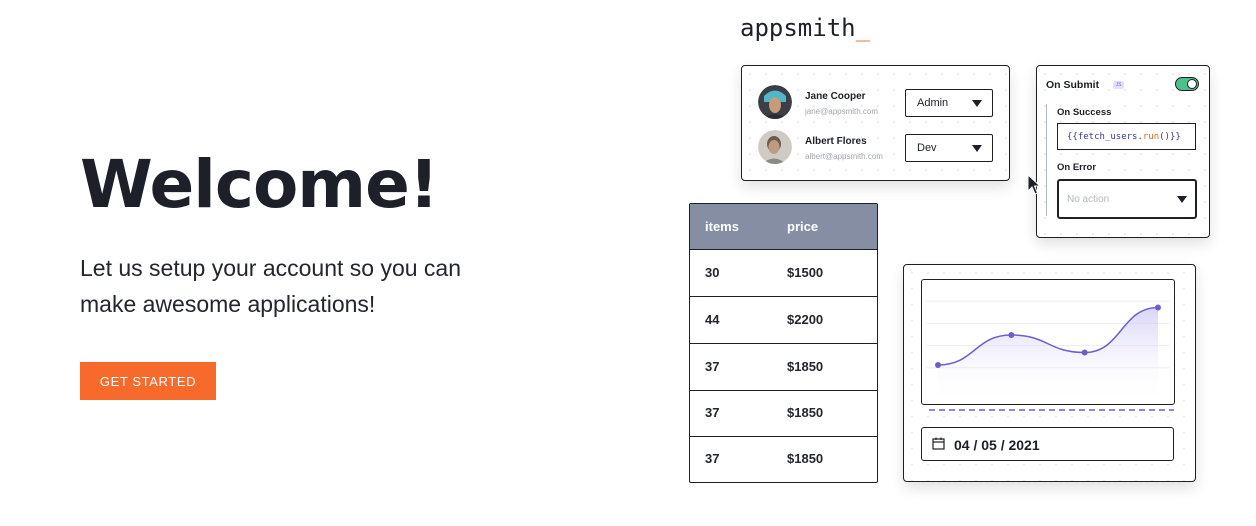 The height and width of the screenshot is (526, 1256). What do you see at coordinates (722, 226) in the screenshot?
I see `column-header-items: items` at bounding box center [722, 226].